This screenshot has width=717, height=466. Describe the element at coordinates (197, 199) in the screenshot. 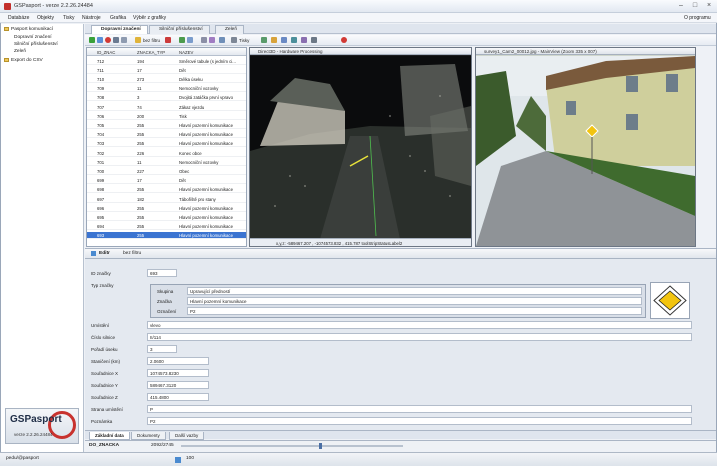

I see `table-cell: Tábořiště pro stany` at that location.